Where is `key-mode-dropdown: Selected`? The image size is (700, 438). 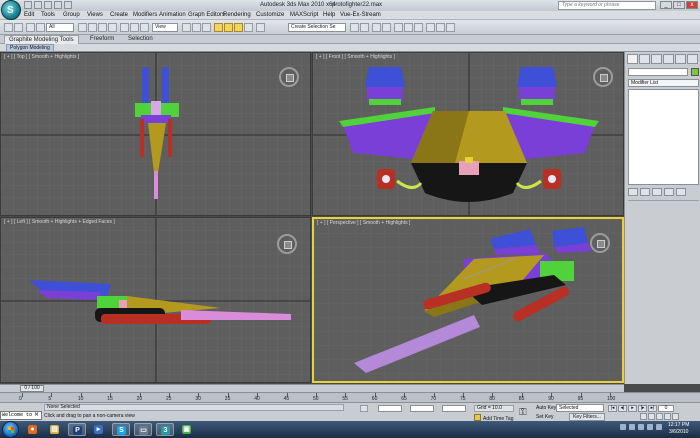
key-mode-dropdown: Selected is located at coordinates (580, 408).